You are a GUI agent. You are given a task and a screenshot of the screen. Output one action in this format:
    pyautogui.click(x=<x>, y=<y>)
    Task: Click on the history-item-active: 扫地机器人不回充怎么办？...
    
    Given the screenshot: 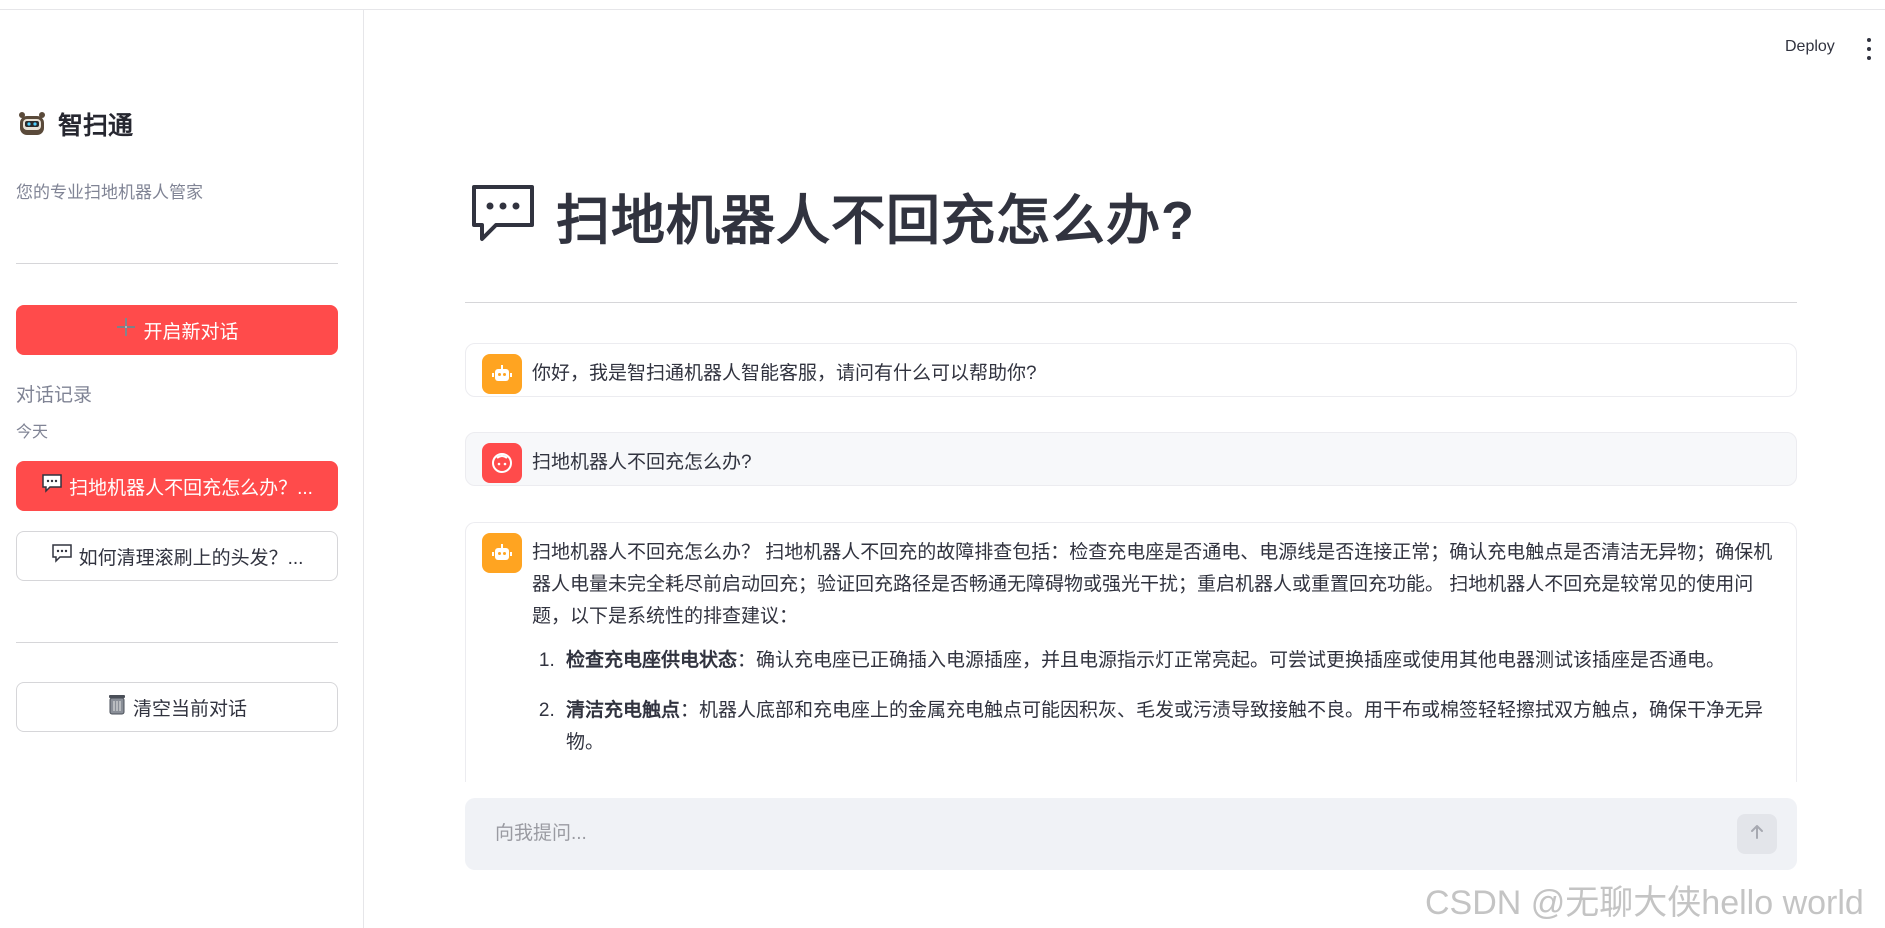 What is the action you would take?
    pyautogui.click(x=177, y=486)
    